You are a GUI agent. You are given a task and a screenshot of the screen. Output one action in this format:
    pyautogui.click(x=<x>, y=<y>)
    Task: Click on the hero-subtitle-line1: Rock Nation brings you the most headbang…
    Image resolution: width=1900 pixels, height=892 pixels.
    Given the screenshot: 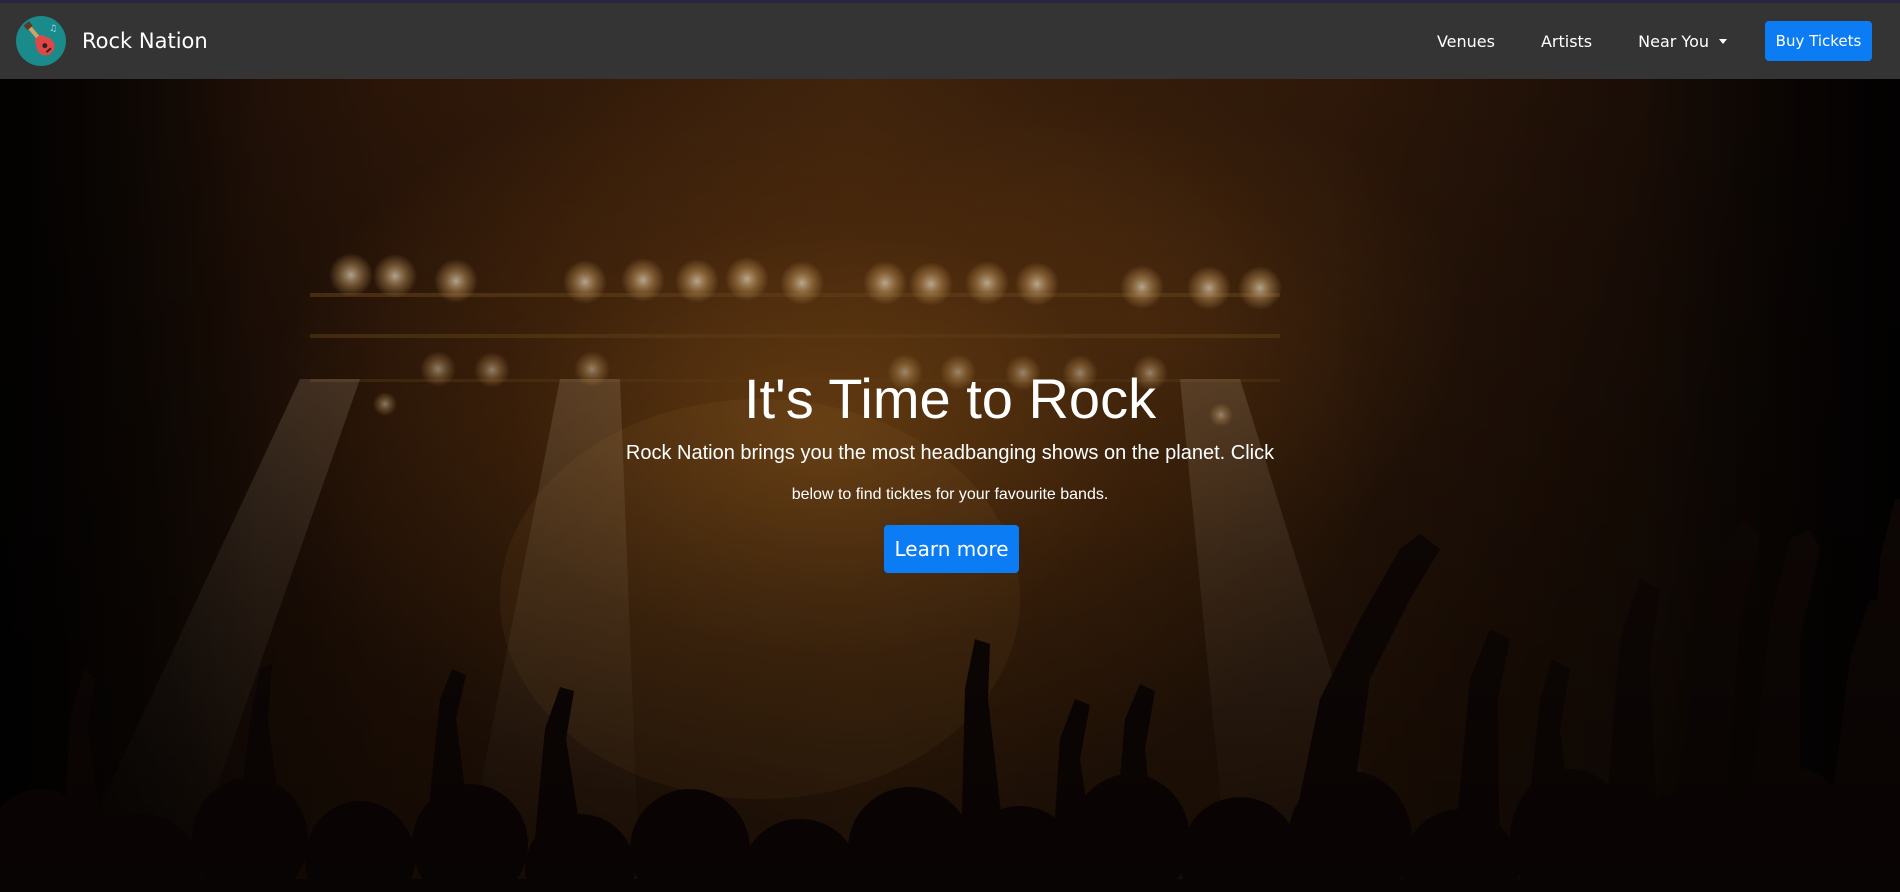 What is the action you would take?
    pyautogui.click(x=950, y=453)
    